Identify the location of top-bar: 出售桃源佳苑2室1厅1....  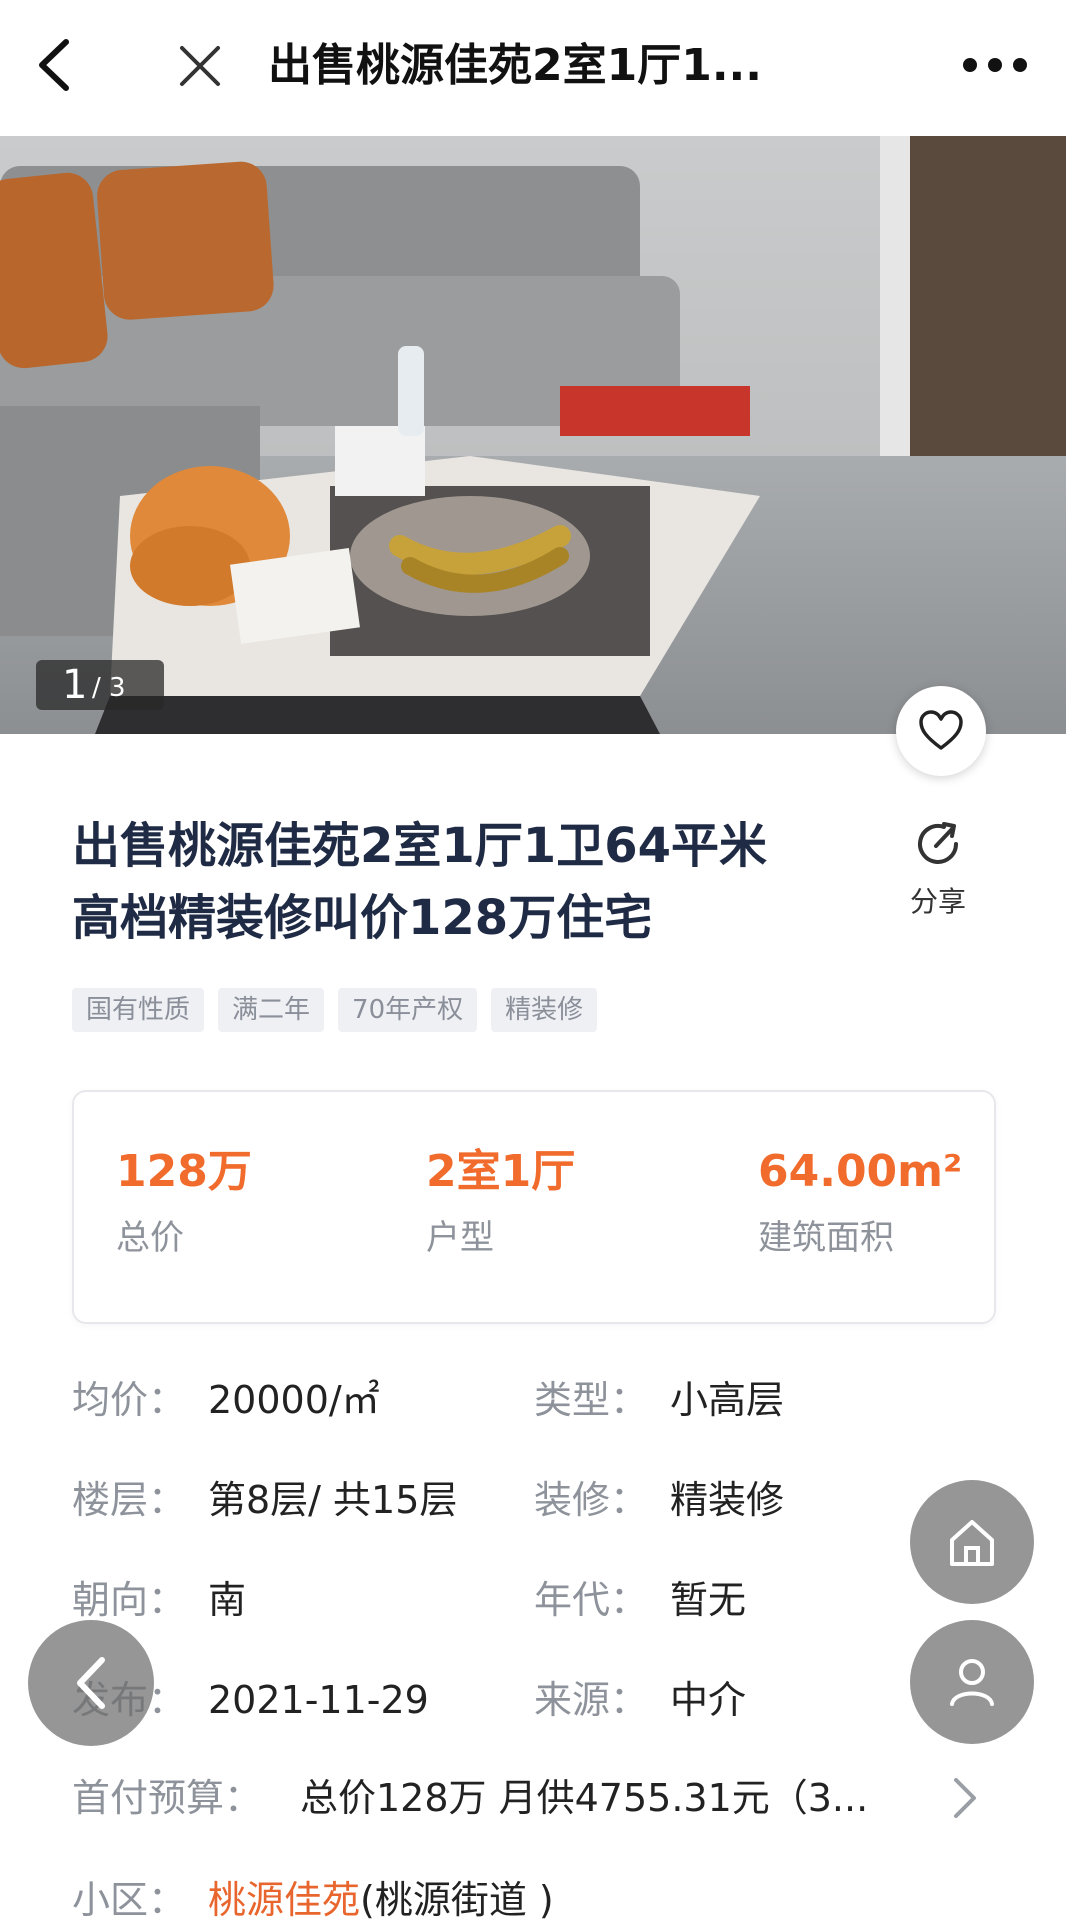
(533, 68).